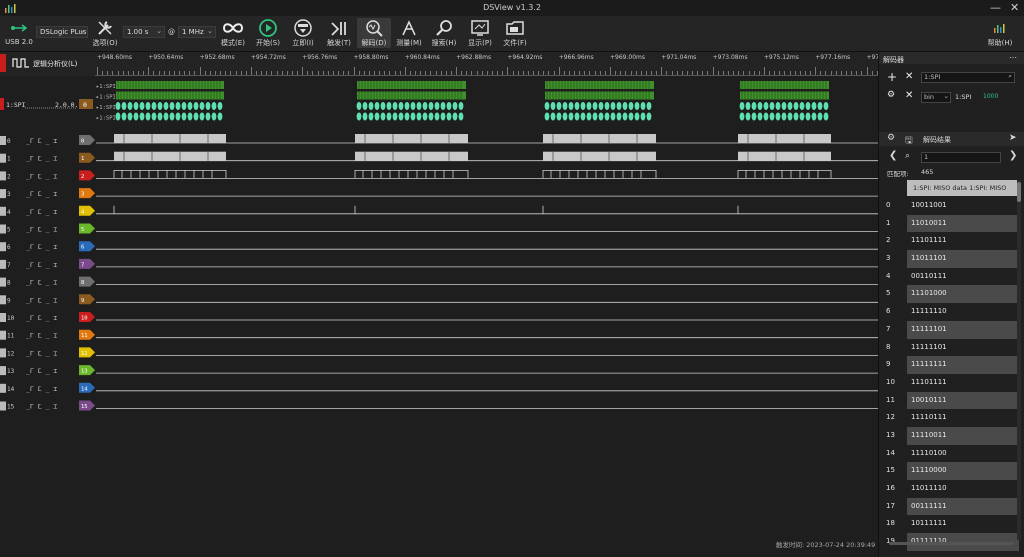 This screenshot has height=557, width=1024. Describe the element at coordinates (952, 329) in the screenshot. I see `result-row: 7 11111101` at that location.